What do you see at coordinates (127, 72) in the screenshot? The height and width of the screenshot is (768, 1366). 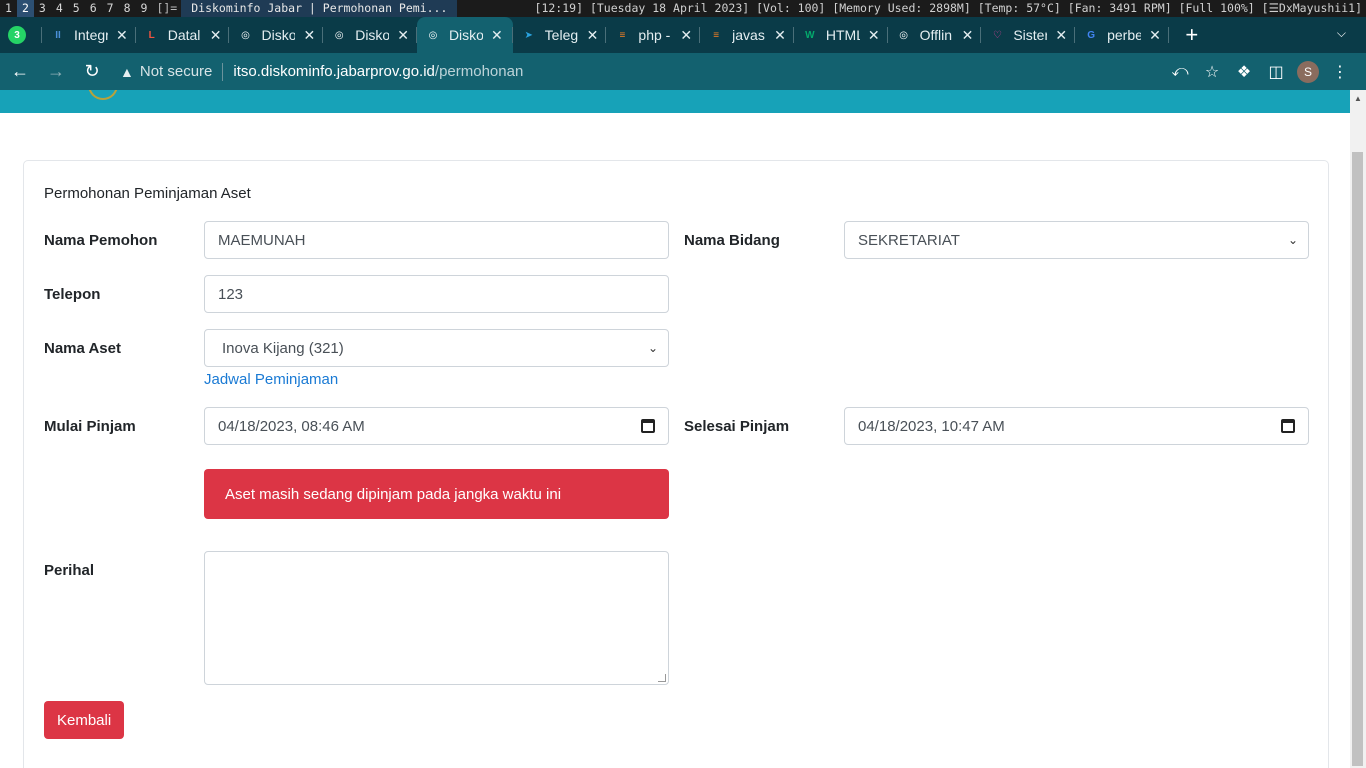 I see `warning-icon: ▲` at bounding box center [127, 72].